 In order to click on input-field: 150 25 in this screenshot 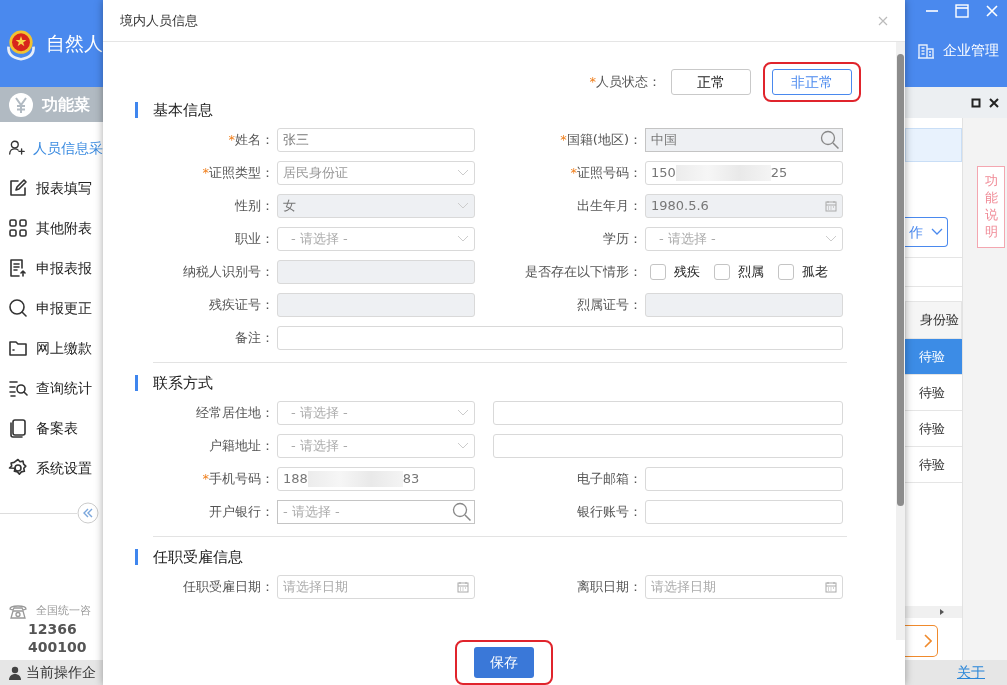, I will do `click(744, 173)`.